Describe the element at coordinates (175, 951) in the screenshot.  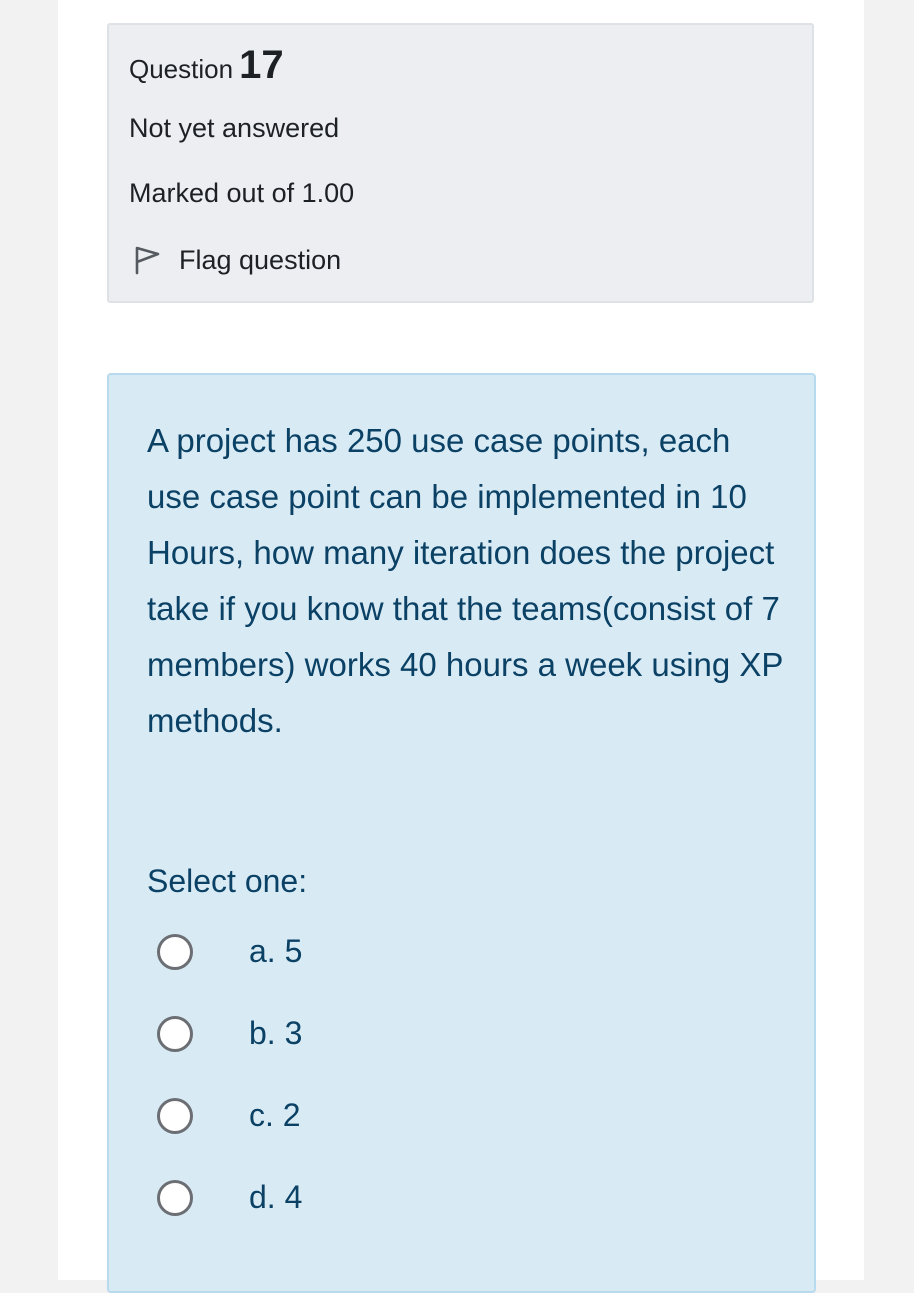
I see `answer-radio-a` at that location.